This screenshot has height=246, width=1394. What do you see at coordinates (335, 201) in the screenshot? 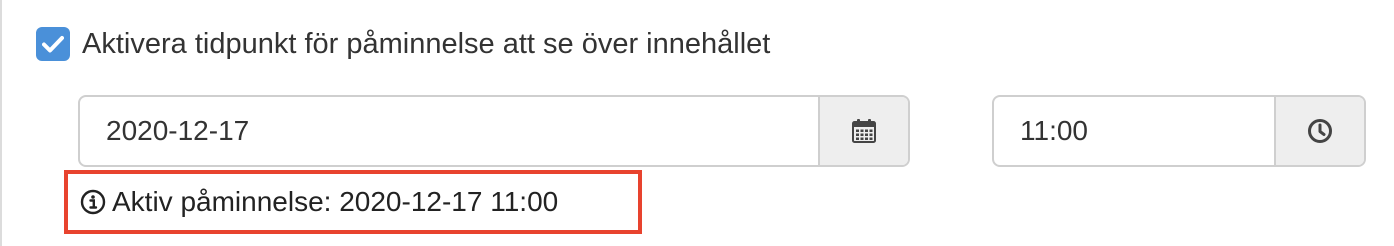
I see `active-reminder-text: Aktiv påminnelse: 2020-12-17 11:00` at bounding box center [335, 201].